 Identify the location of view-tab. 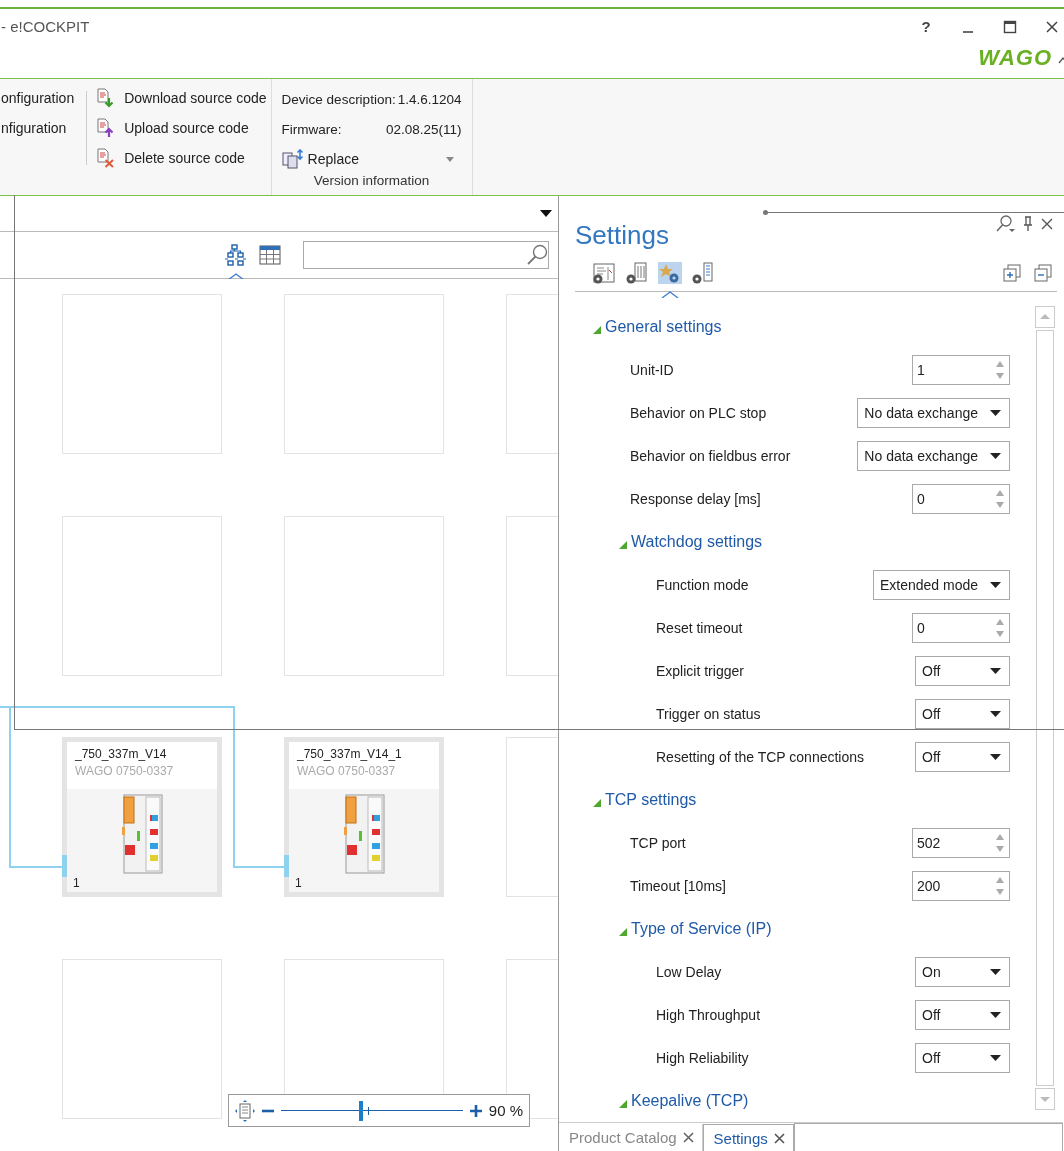
(236, 262).